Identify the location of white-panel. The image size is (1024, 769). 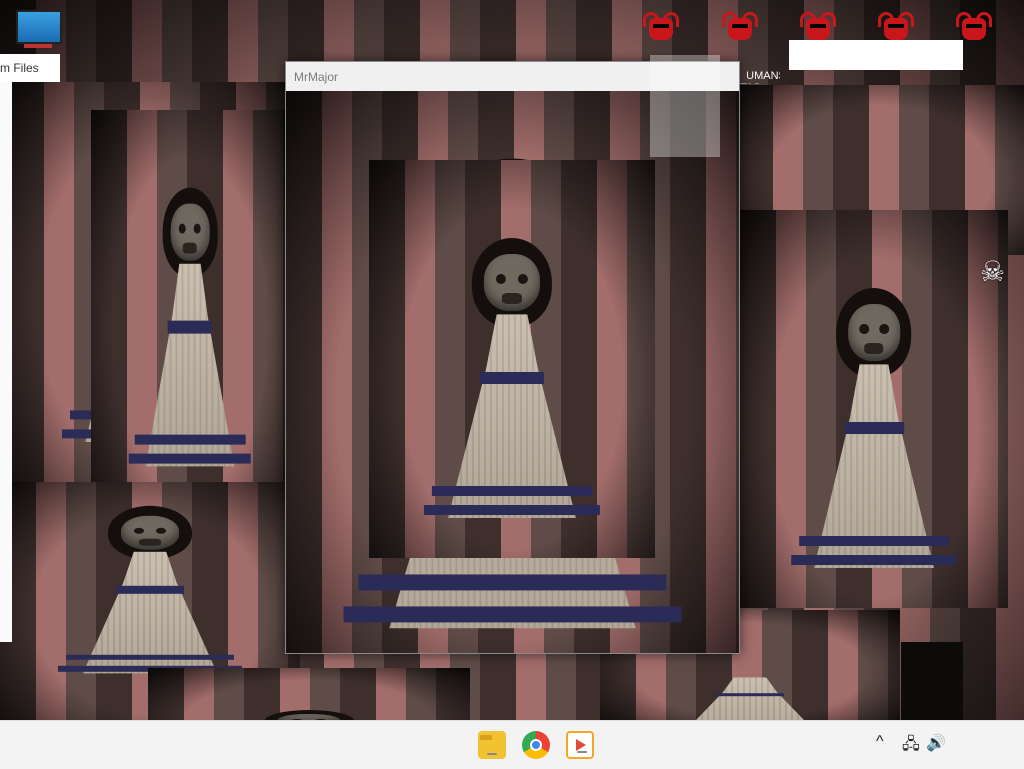
(876, 55).